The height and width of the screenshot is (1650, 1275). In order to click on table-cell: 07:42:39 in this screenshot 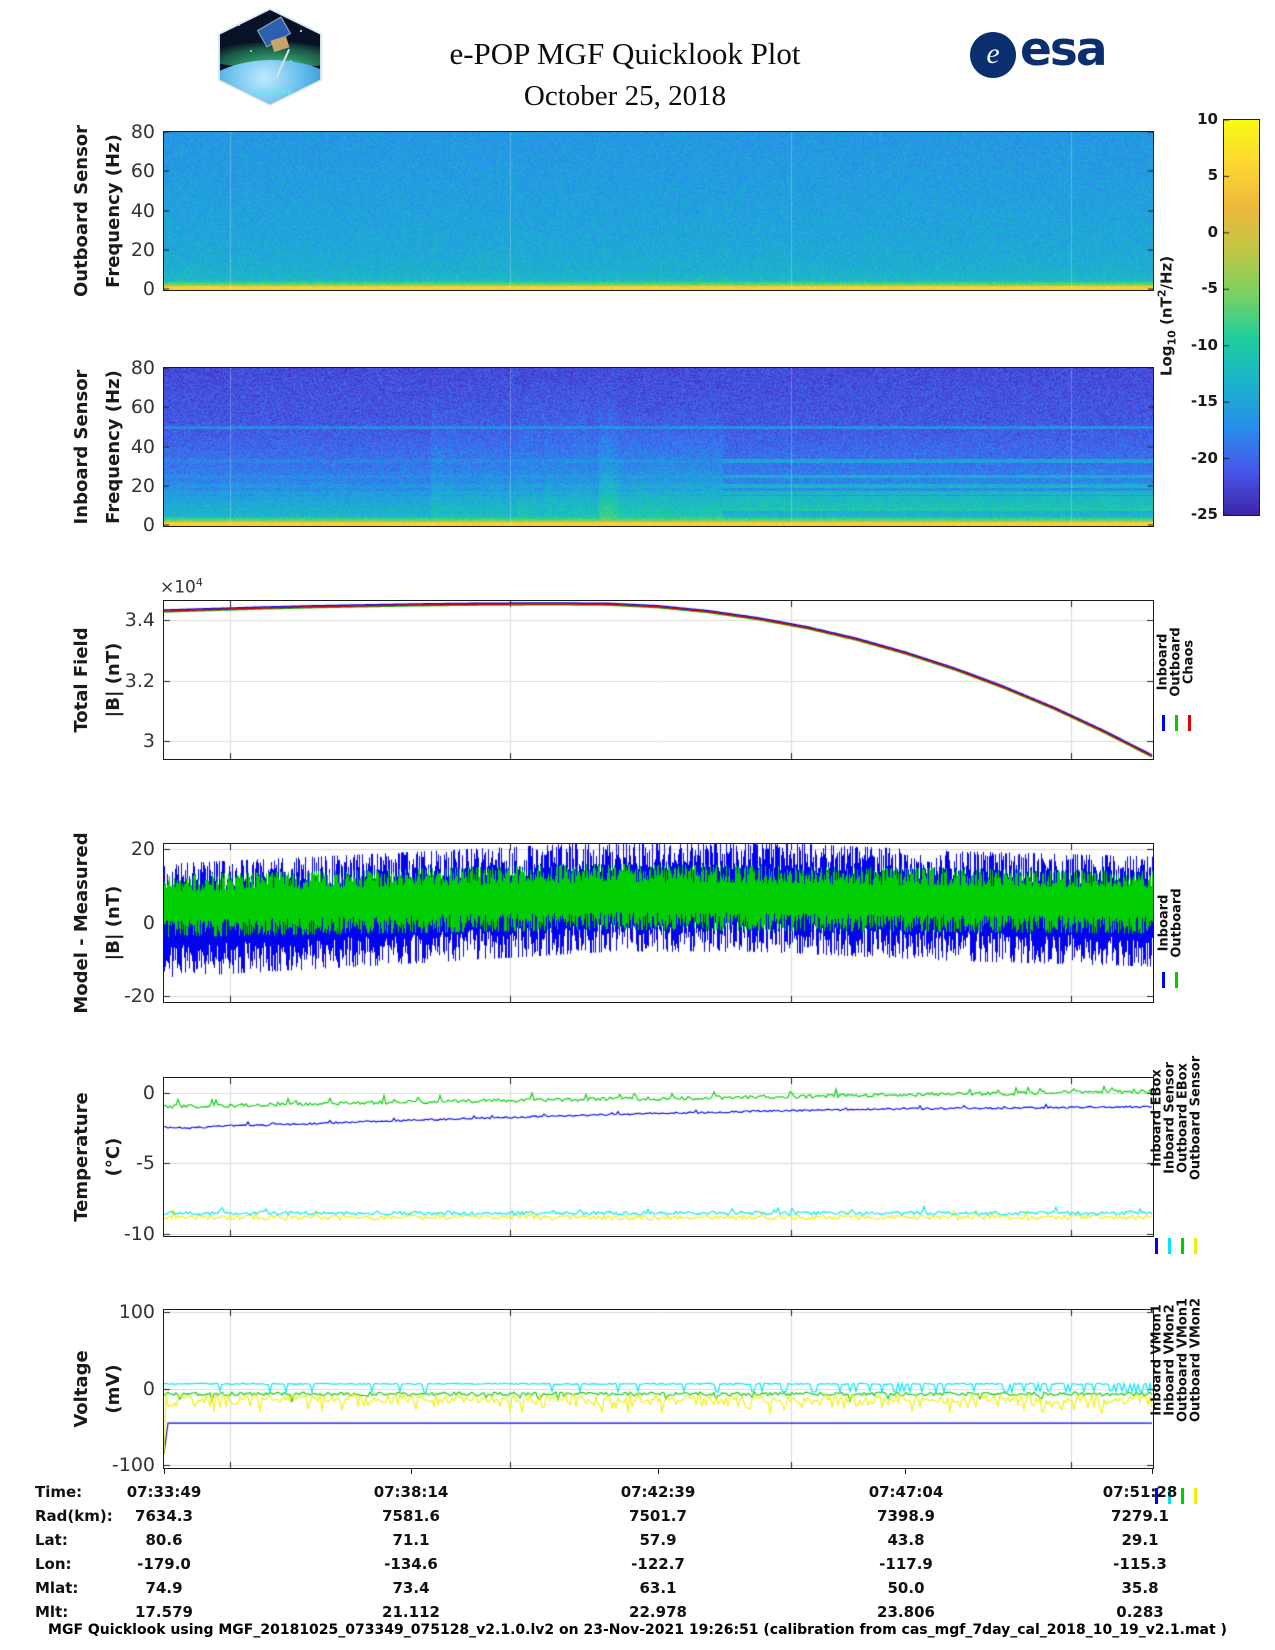, I will do `click(658, 1492)`.